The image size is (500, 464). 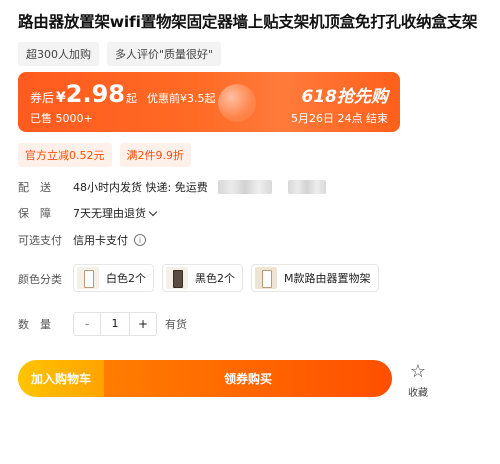 I want to click on product-title: 路由器放置架wifi置物架固定器墙上贴支架机顶盒免打孔收纳盒支架, so click(x=248, y=22).